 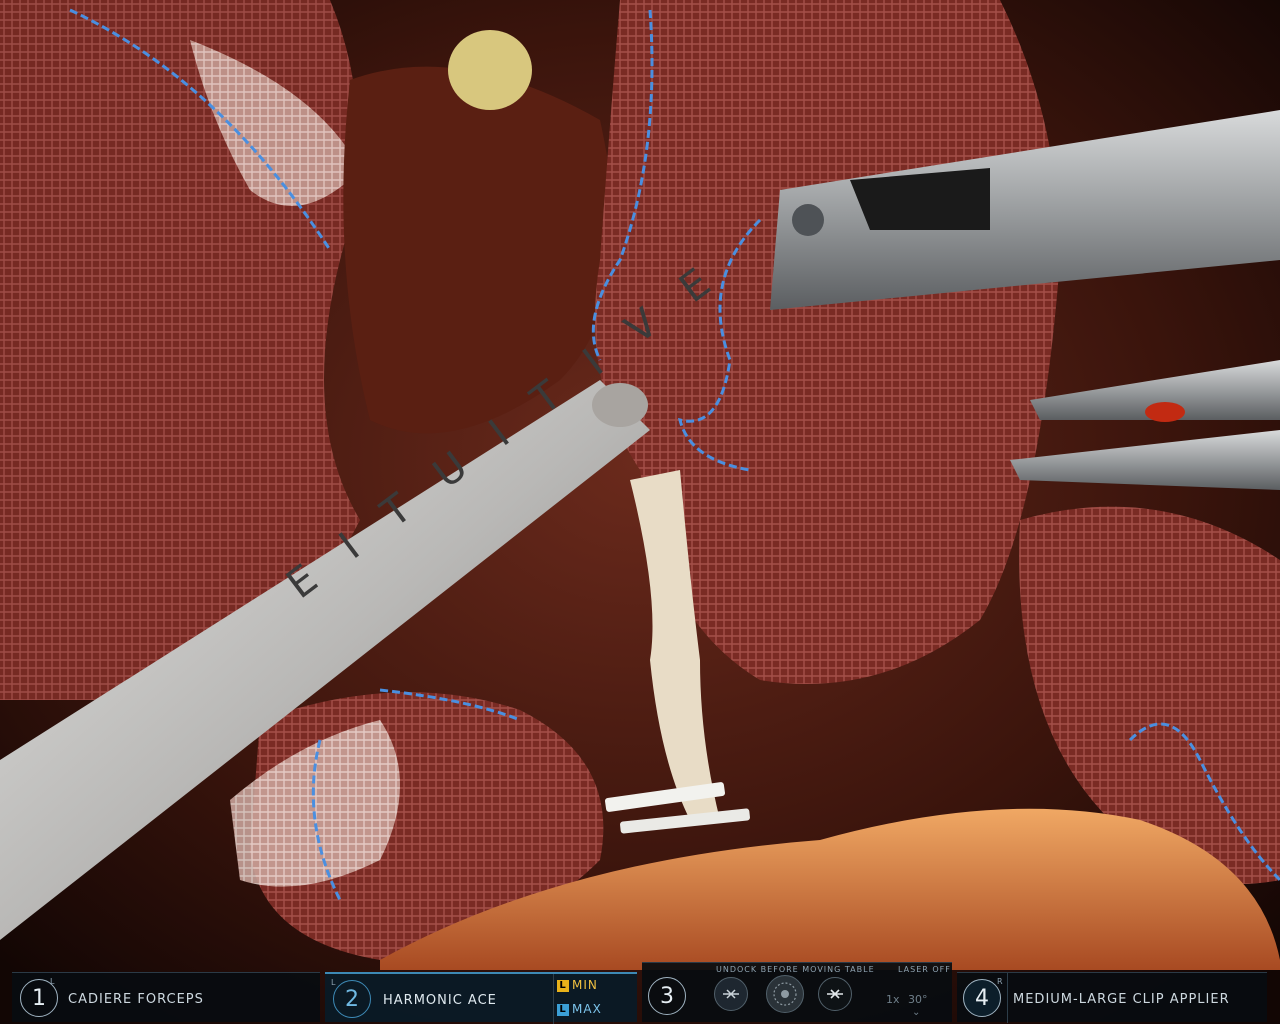 I want to click on energy-min-indicator: L MIN, so click(x=577, y=985).